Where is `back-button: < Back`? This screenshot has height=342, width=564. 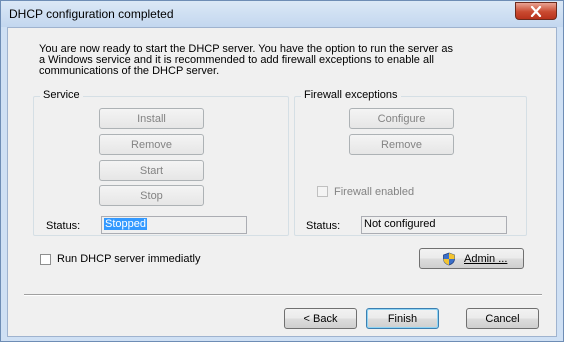
back-button: < Back is located at coordinates (320, 318).